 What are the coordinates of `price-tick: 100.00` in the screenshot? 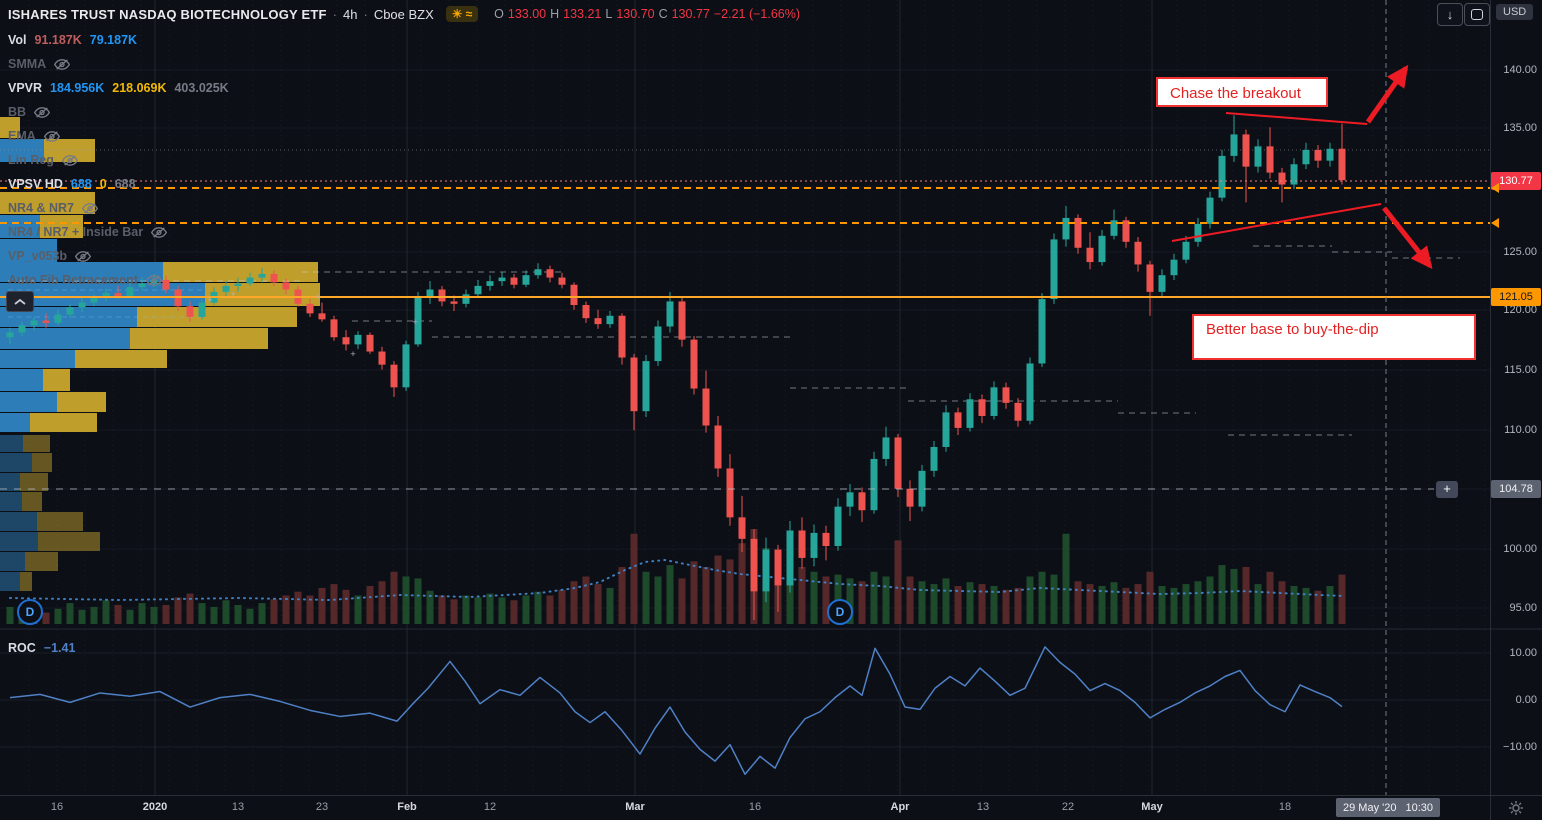 It's located at (1520, 549).